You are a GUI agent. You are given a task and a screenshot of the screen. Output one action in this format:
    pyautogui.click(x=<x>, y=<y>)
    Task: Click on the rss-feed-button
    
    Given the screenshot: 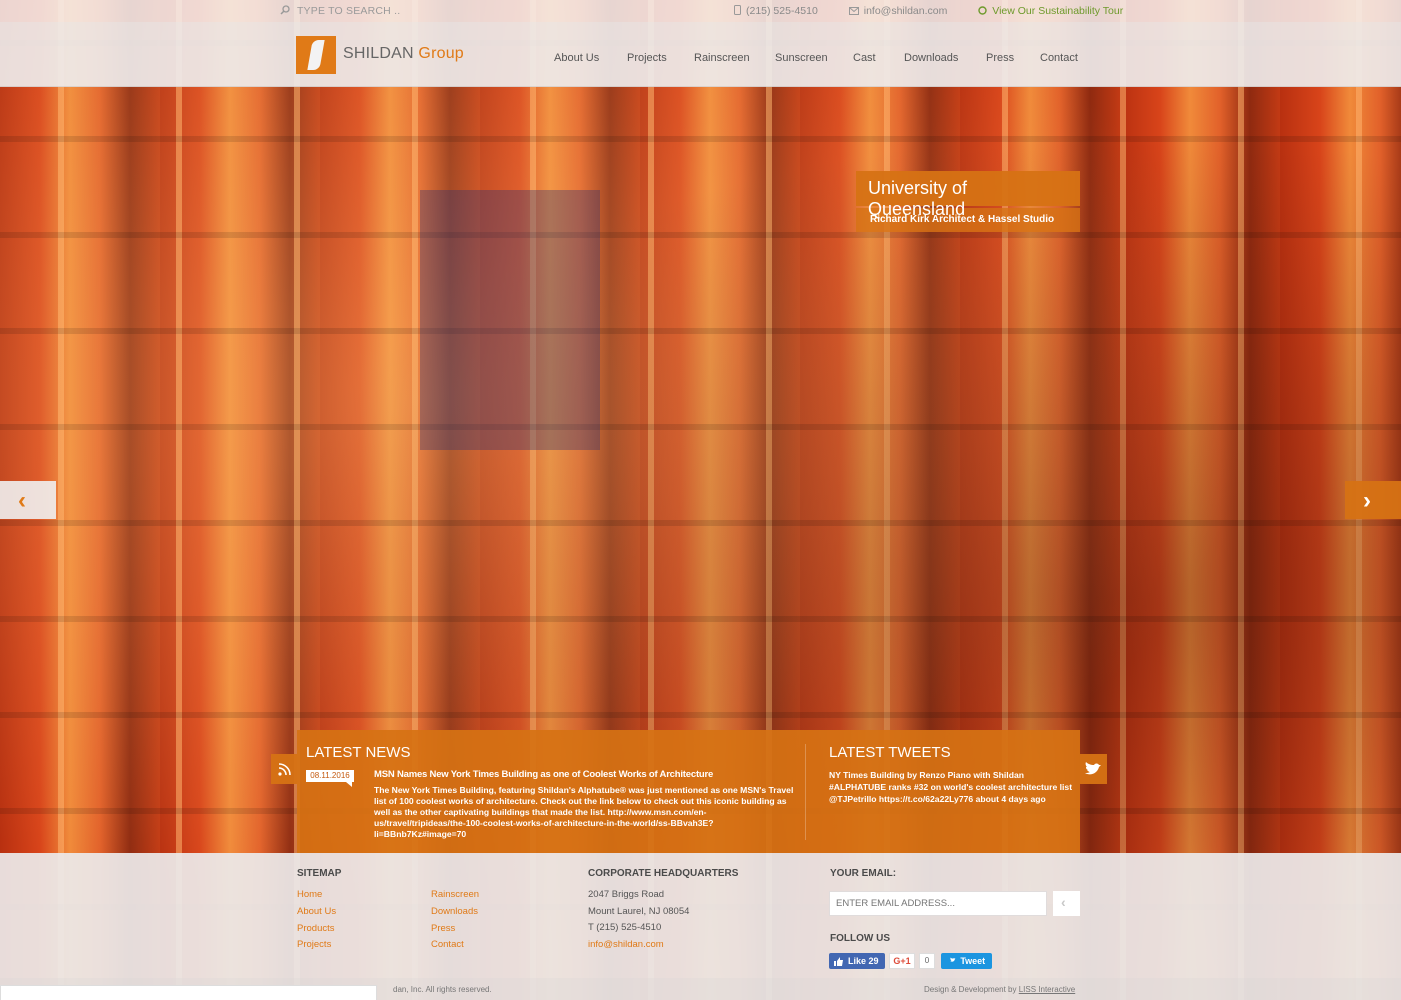 What is the action you would take?
    pyautogui.click(x=284, y=769)
    